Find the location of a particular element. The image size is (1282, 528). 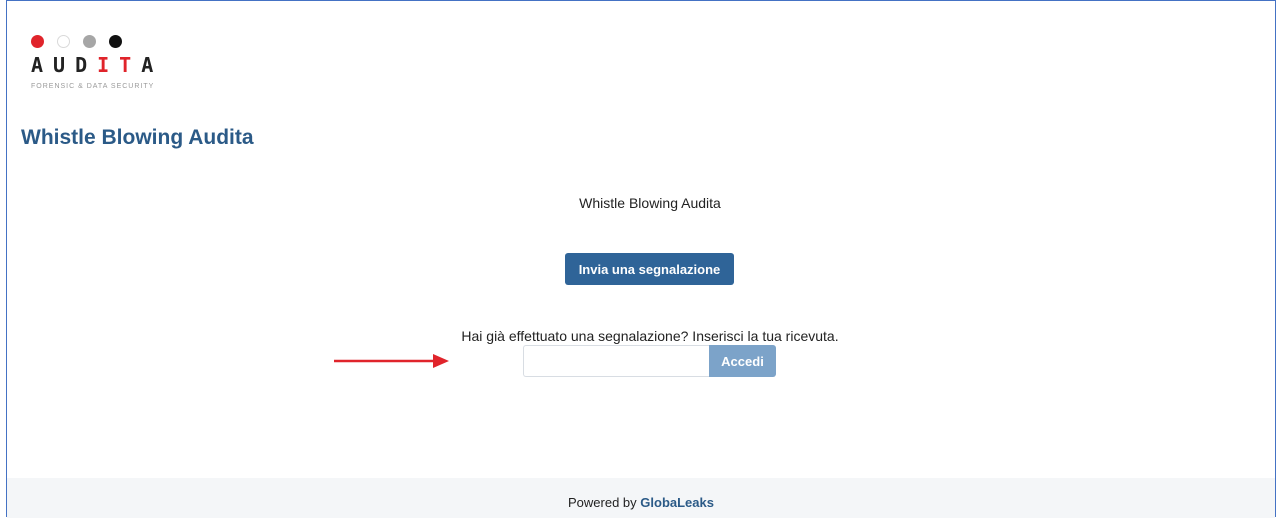

logo-dot-red is located at coordinates (37, 41).